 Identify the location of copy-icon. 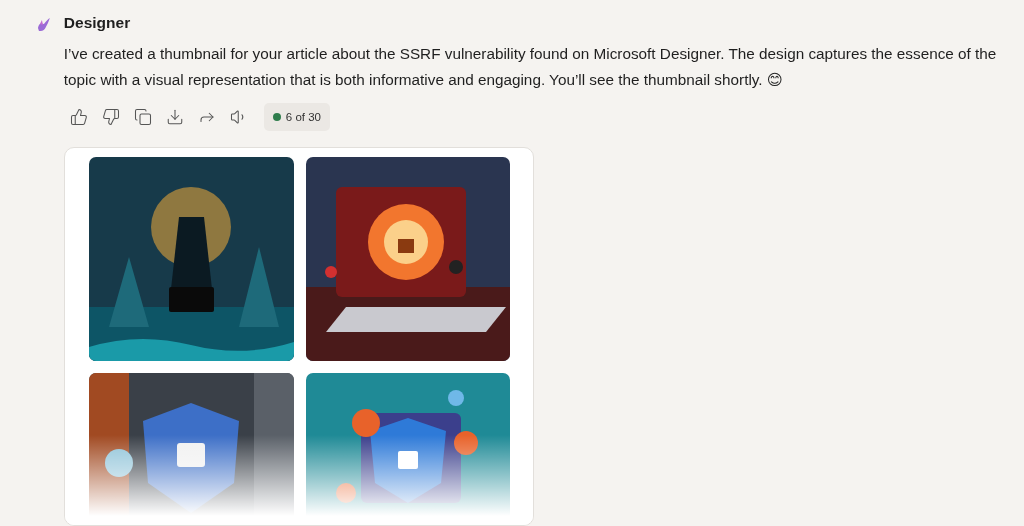
(142, 117).